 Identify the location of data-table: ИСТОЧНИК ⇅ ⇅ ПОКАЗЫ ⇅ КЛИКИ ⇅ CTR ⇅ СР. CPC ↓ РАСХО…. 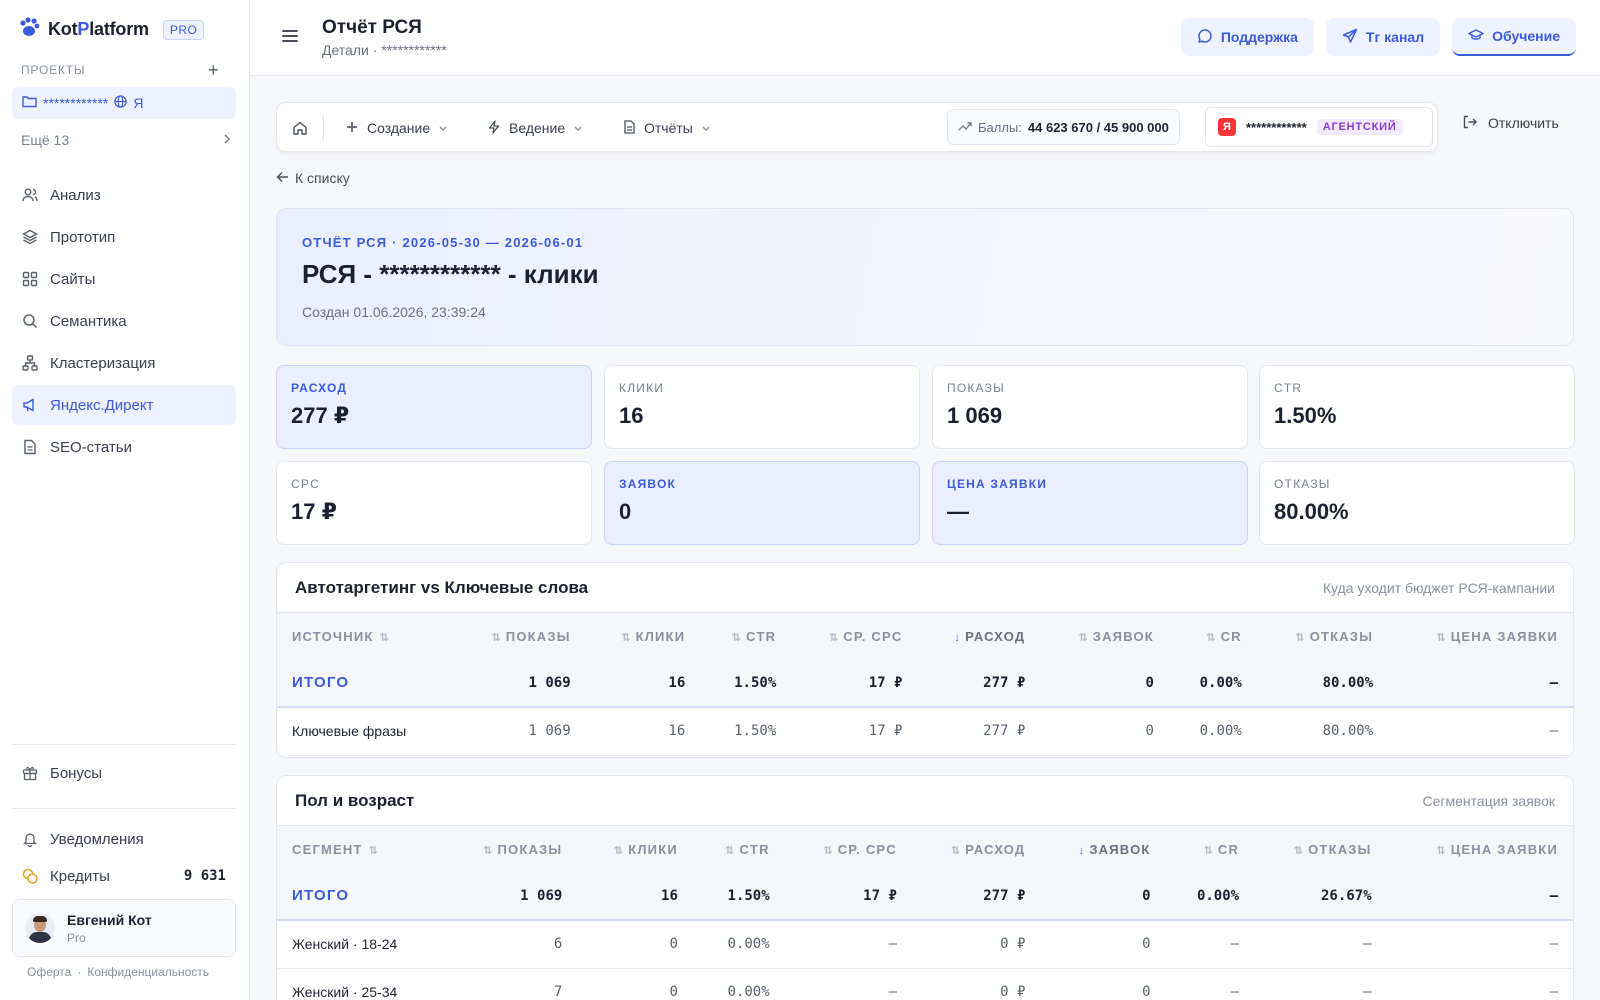
(925, 684).